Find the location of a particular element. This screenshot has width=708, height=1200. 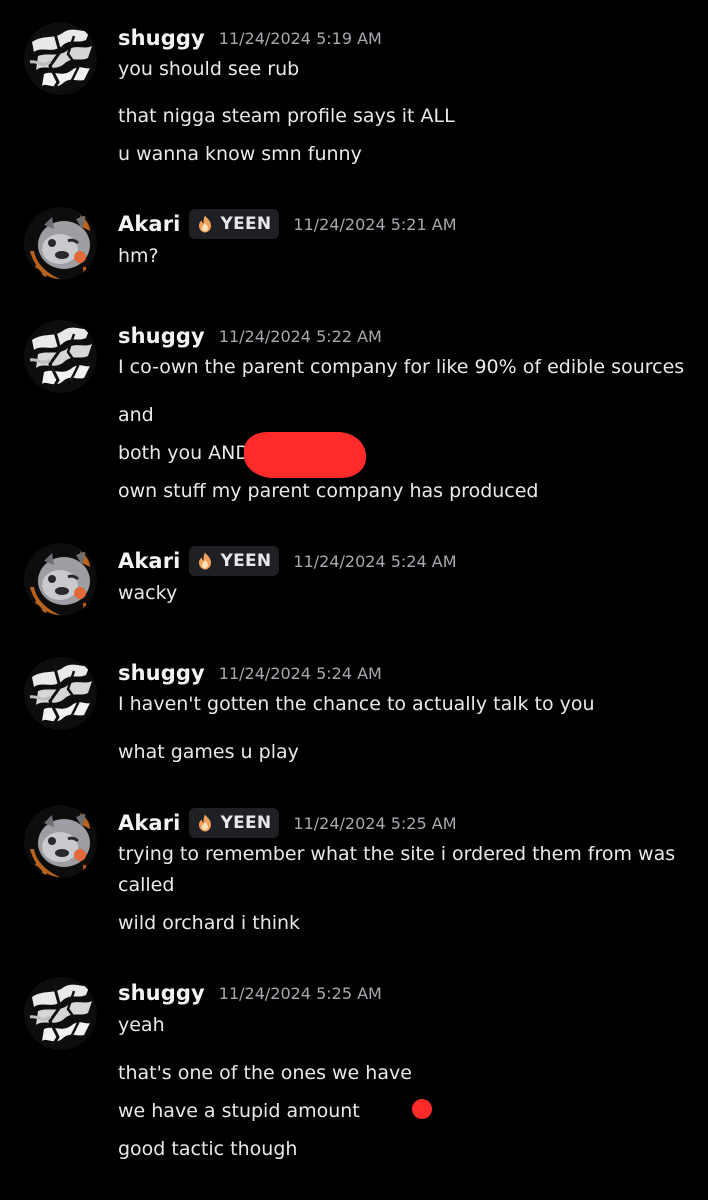

message-line: hm? is located at coordinates (138, 256).